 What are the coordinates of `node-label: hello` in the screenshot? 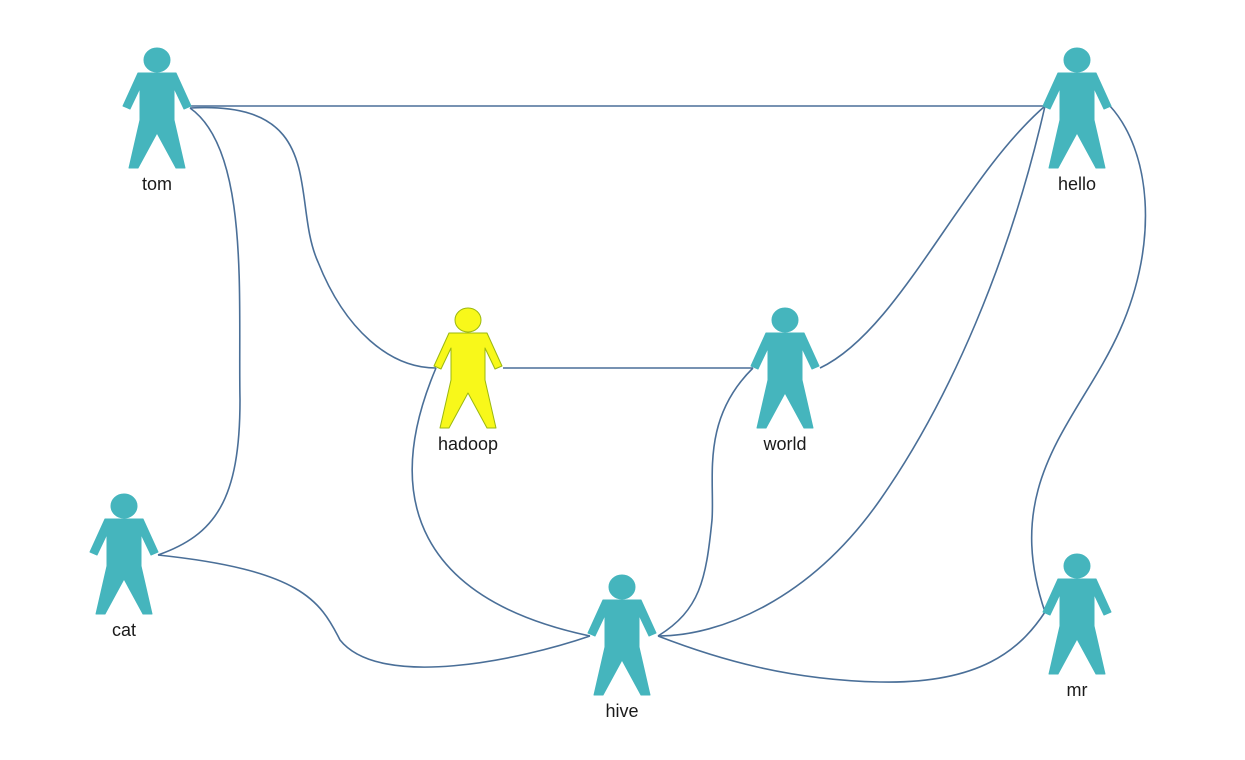 It's located at (1077, 184).